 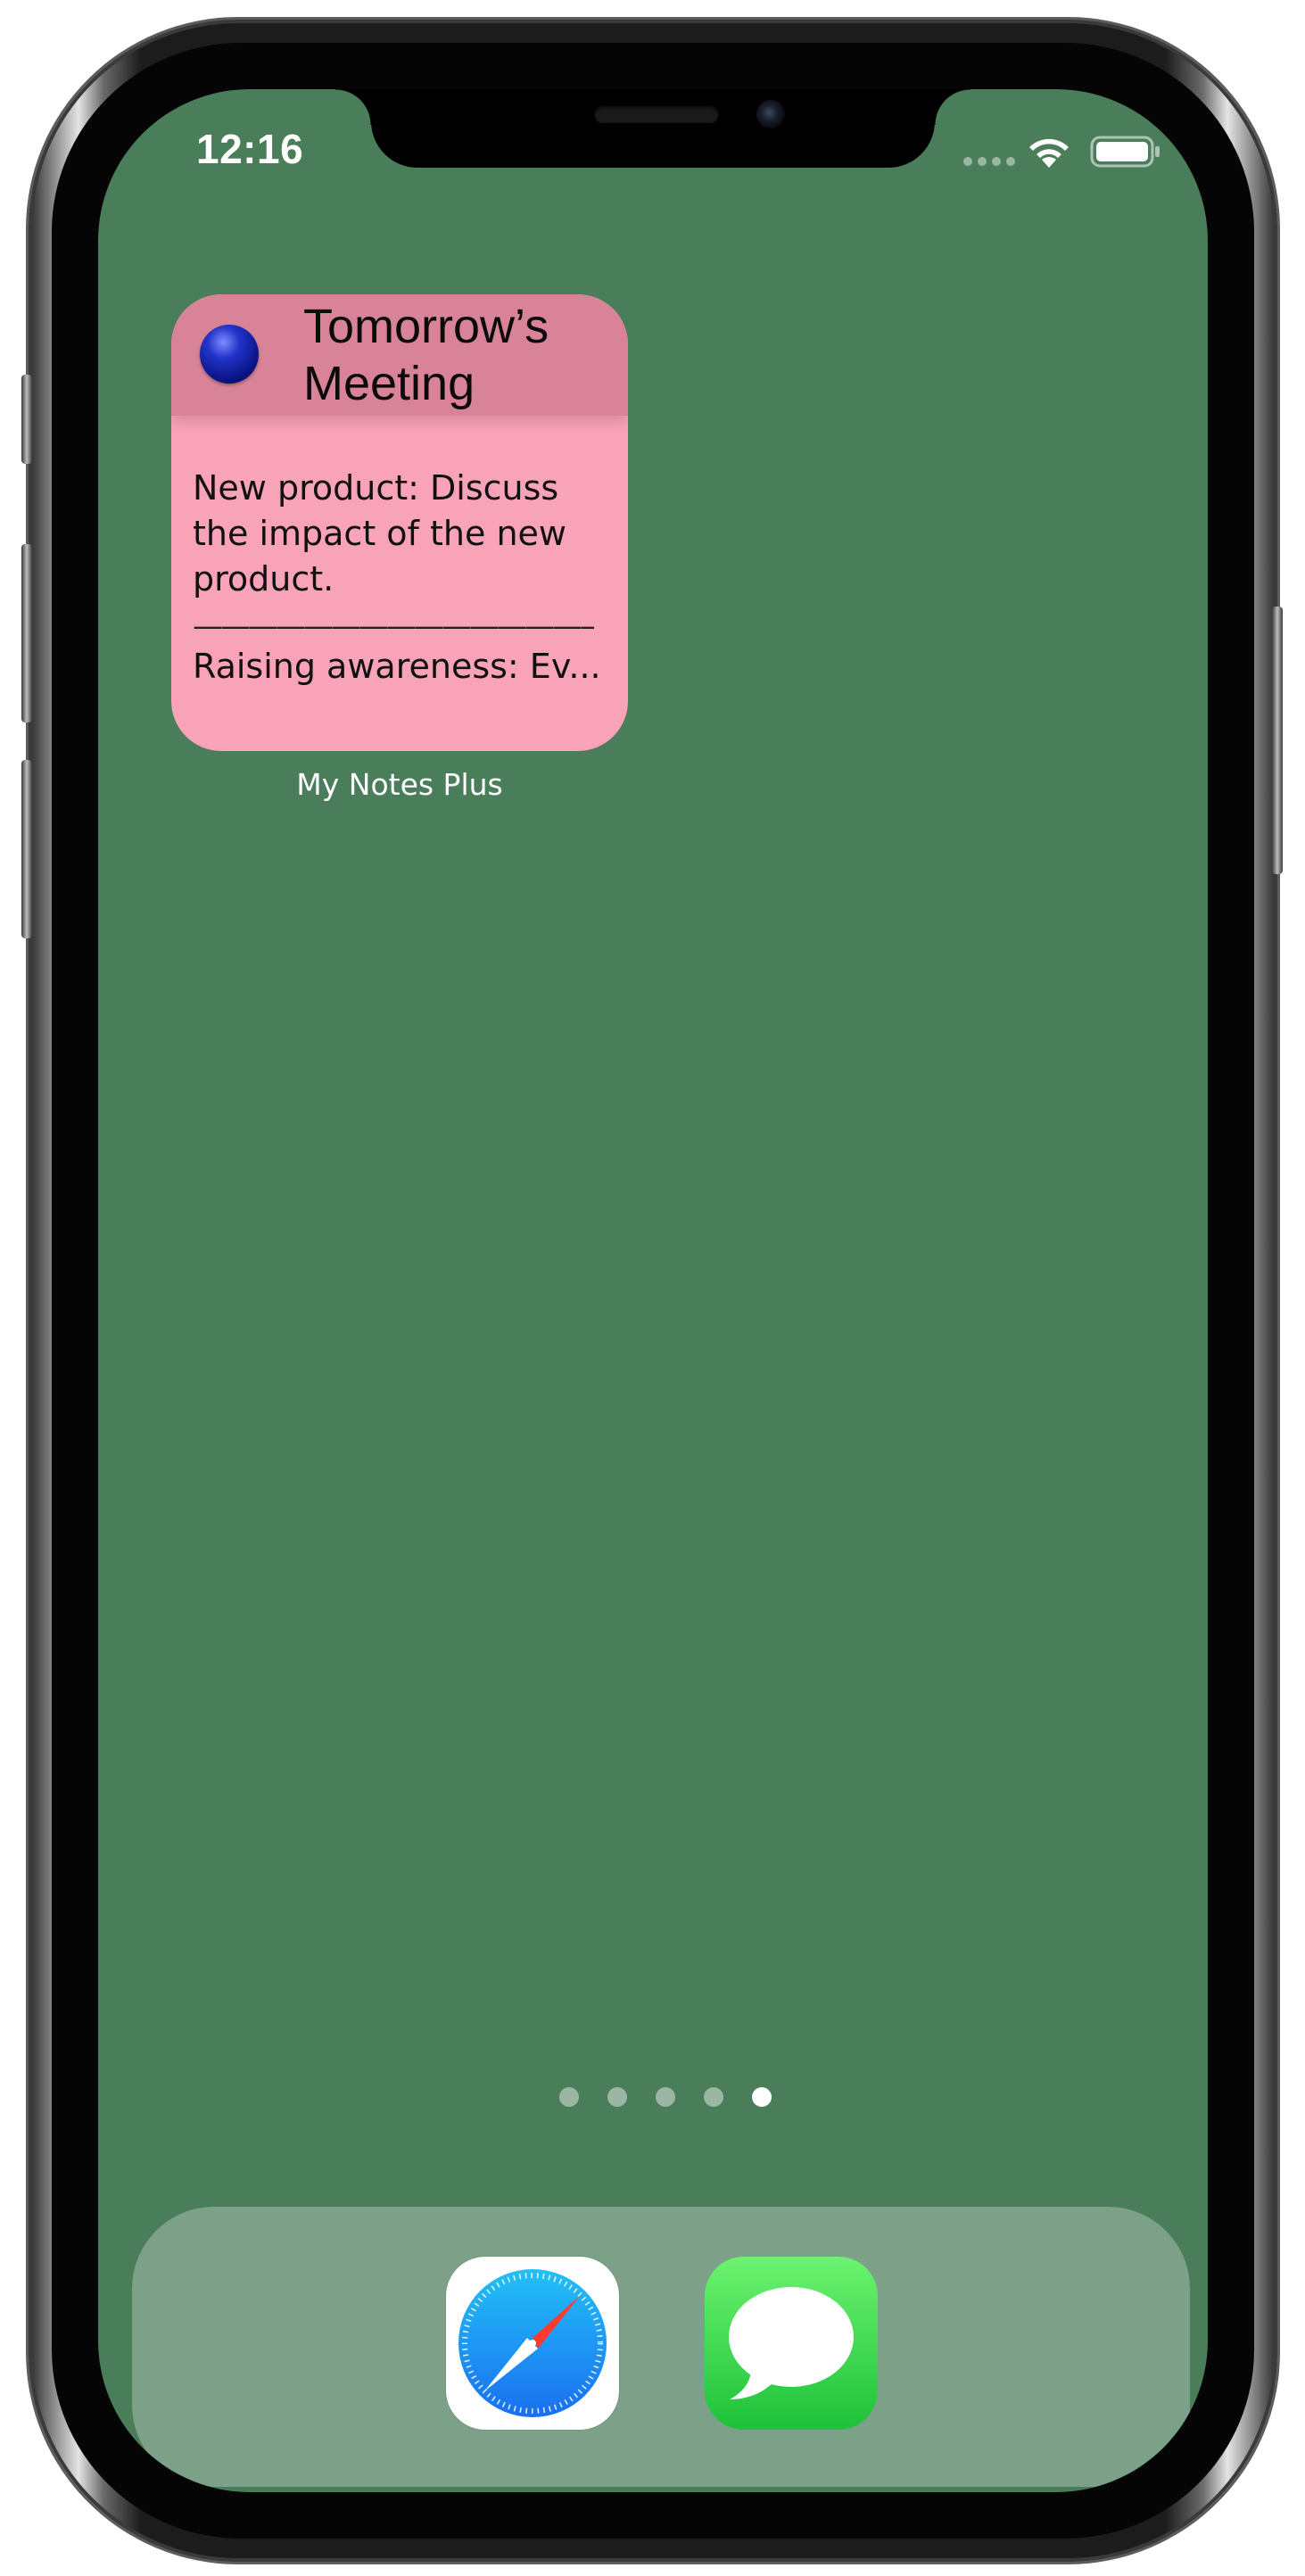 What do you see at coordinates (661, 2347) in the screenshot?
I see `dock` at bounding box center [661, 2347].